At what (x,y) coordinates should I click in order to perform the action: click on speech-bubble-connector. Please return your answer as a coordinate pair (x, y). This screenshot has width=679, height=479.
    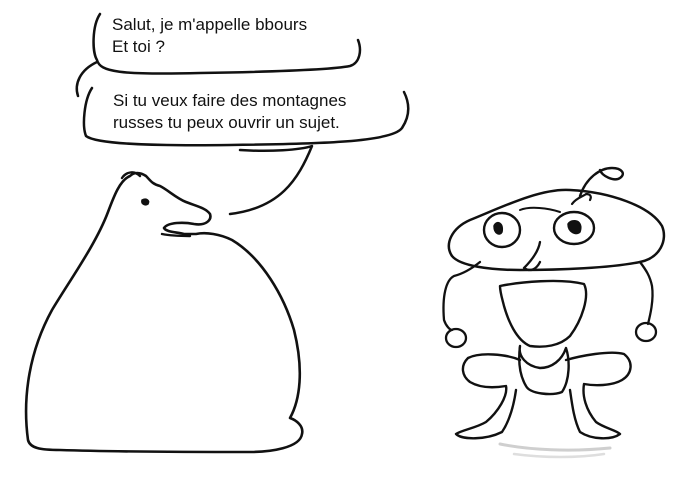
    Looking at the image, I should click on (87, 79).